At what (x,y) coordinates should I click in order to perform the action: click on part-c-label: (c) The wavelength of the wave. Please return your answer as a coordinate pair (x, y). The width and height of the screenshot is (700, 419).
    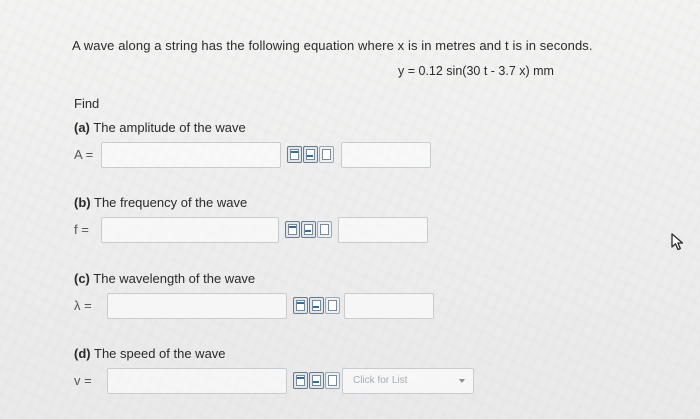
    Looking at the image, I should click on (374, 278).